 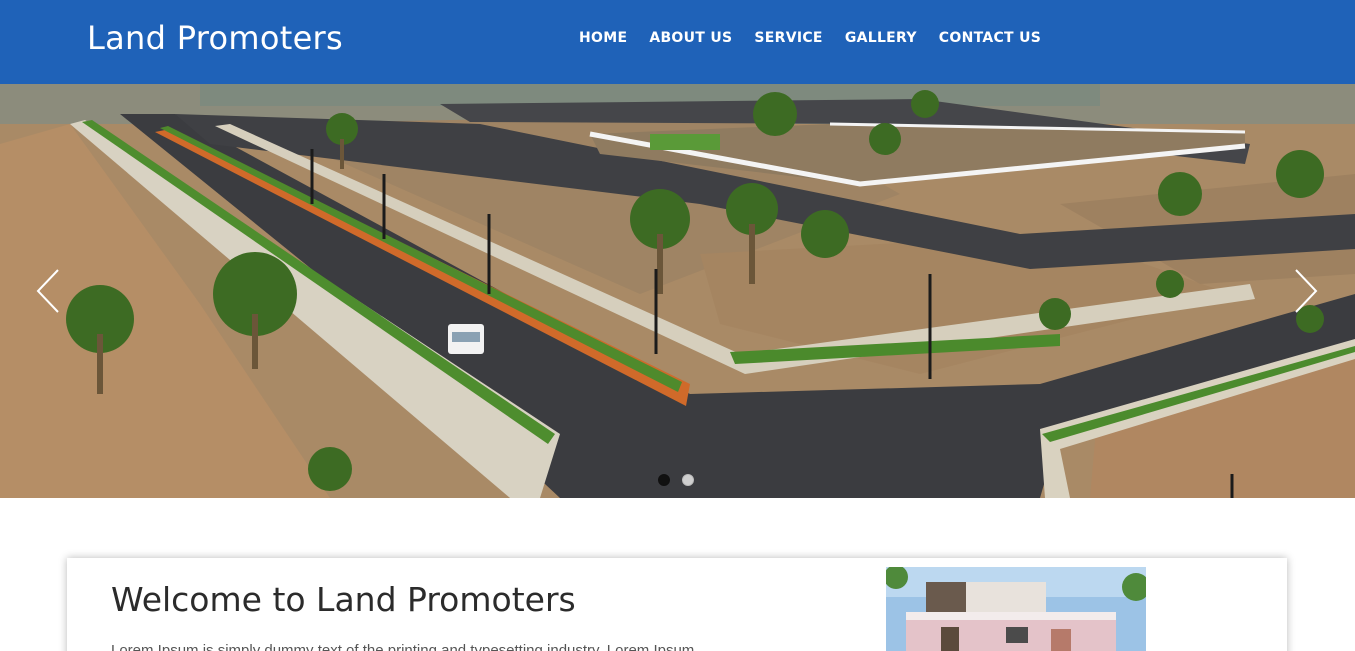 I want to click on nav-gallery: GALLERY, so click(x=881, y=38).